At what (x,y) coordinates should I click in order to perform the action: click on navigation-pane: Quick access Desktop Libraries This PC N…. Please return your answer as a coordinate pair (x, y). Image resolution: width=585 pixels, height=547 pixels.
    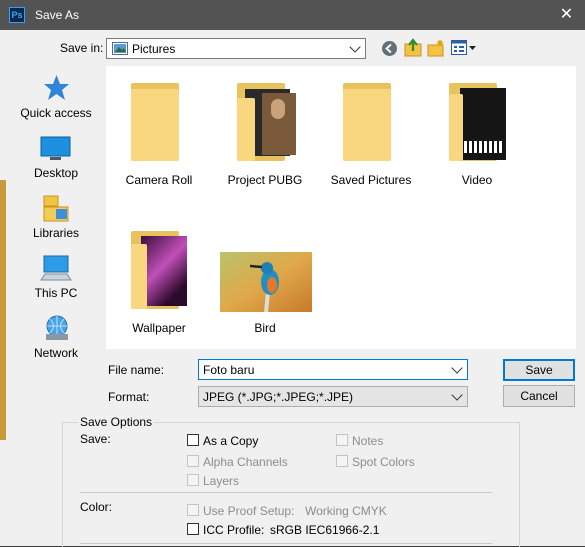
    Looking at the image, I should click on (56, 216).